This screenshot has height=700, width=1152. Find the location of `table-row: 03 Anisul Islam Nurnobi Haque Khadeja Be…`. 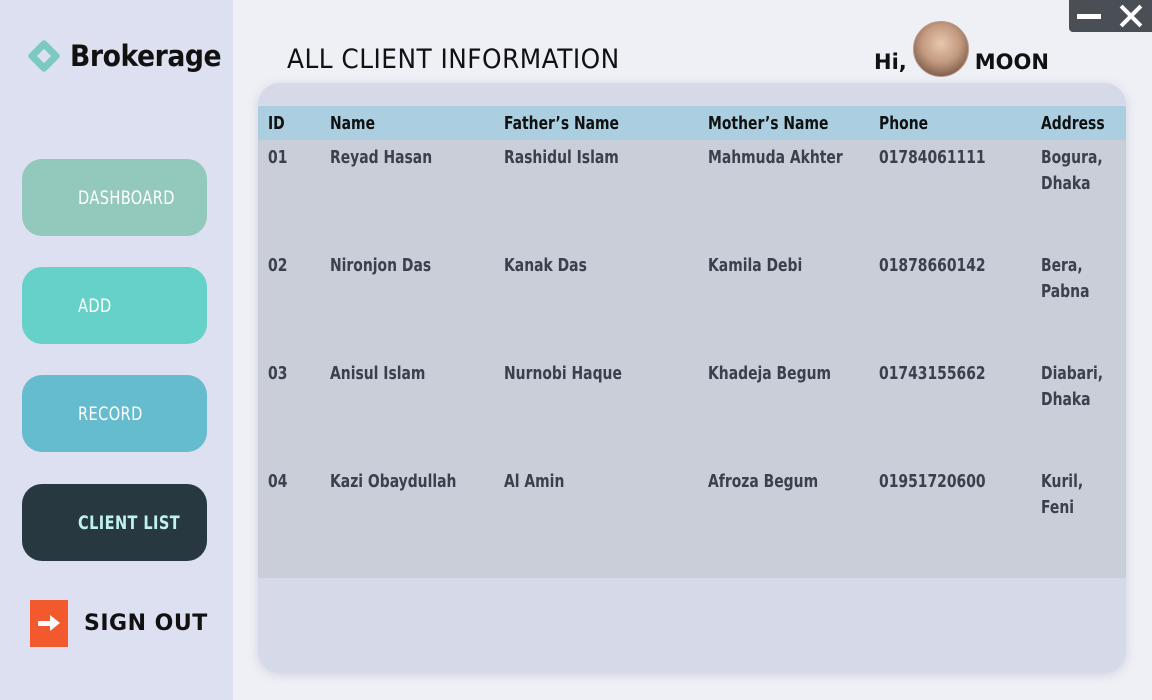

table-row: 03 Anisul Islam Nurnobi Haque Khadeja Be… is located at coordinates (692, 415).